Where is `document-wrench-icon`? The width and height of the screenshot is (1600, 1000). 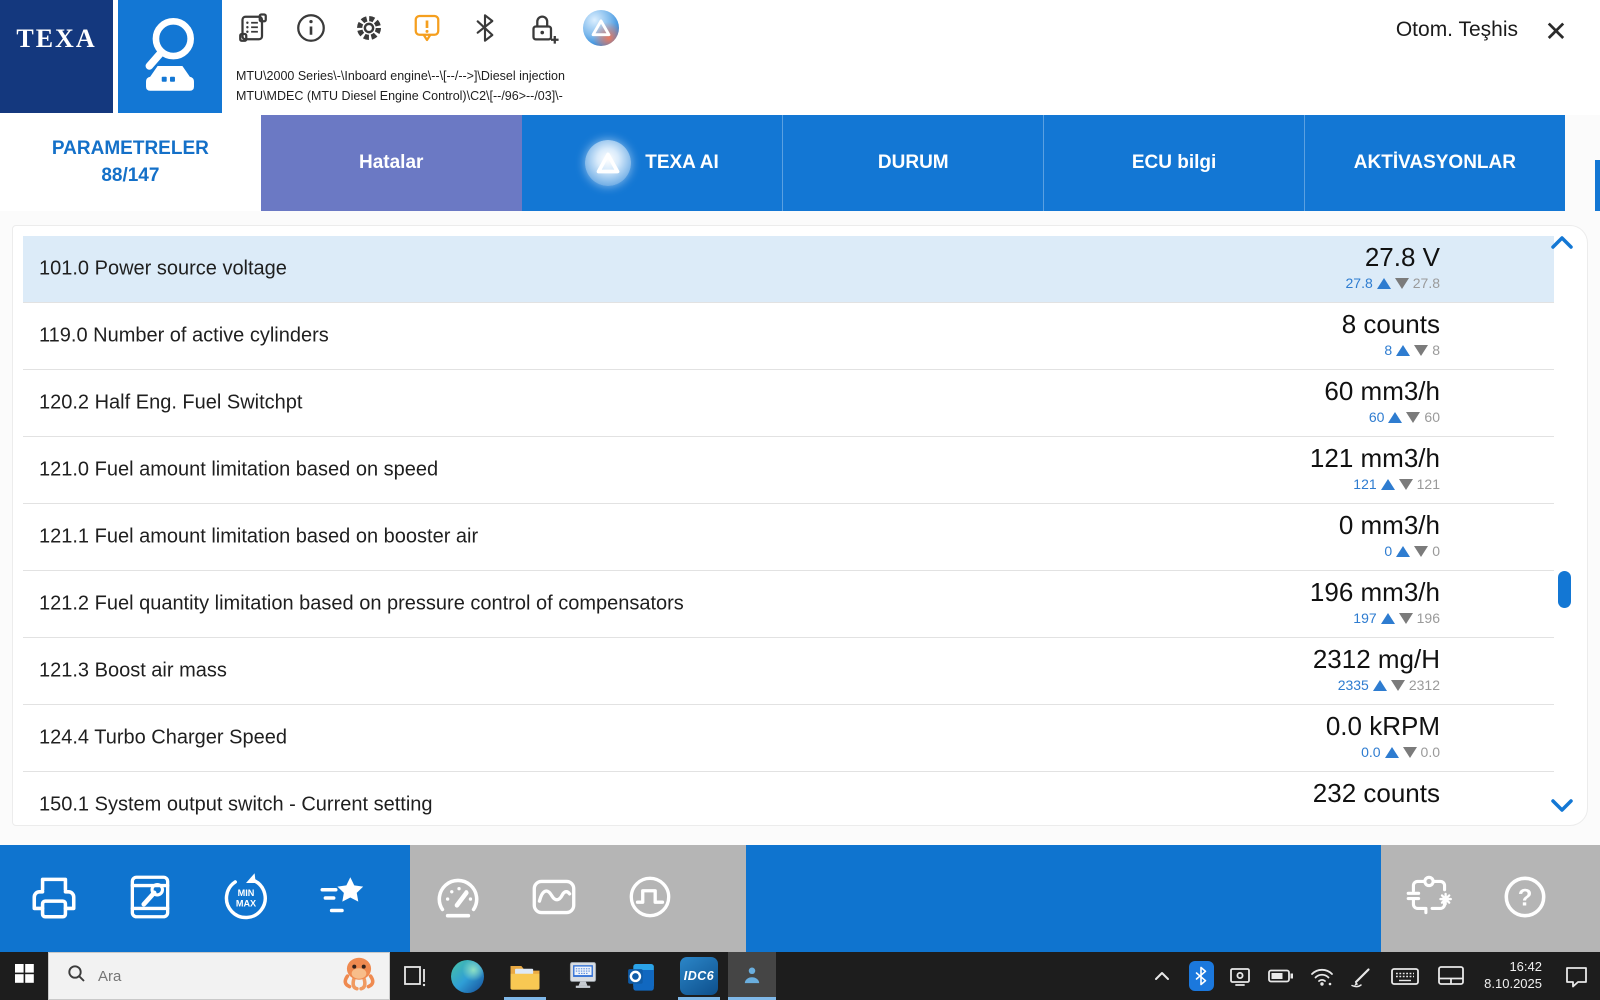 document-wrench-icon is located at coordinates (150, 898).